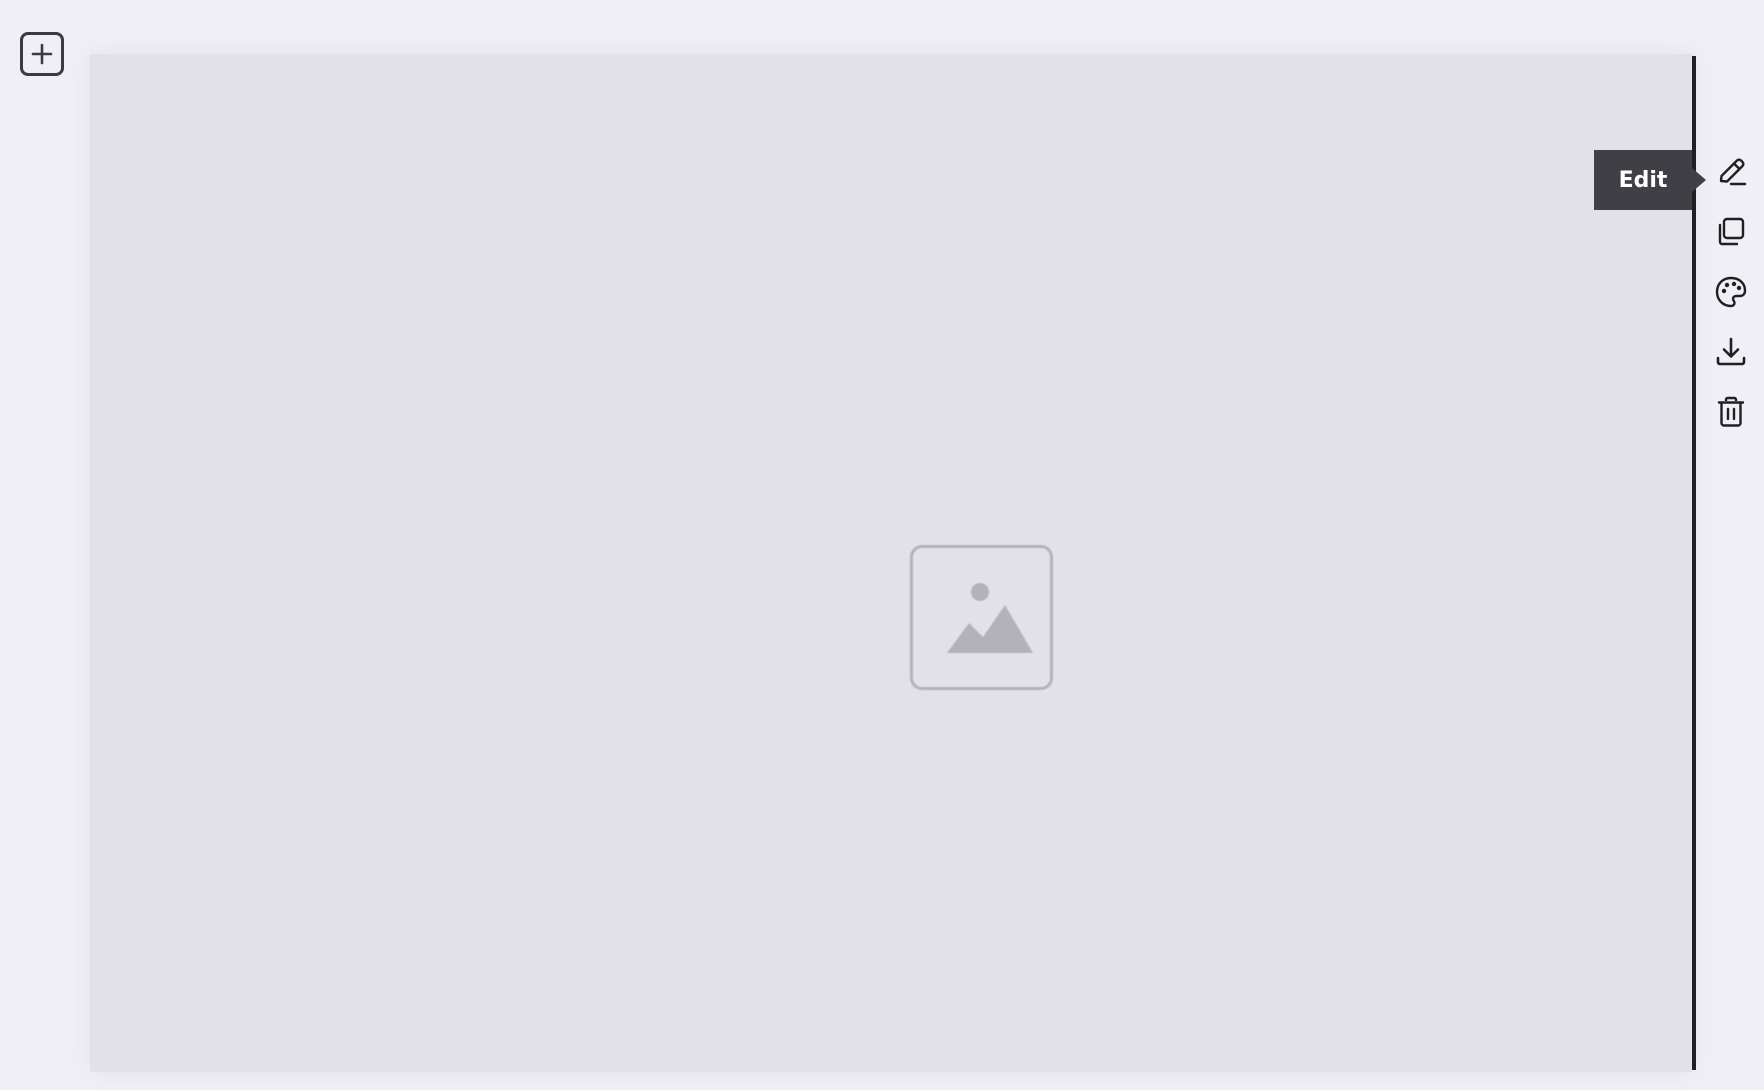  Describe the element at coordinates (1694, 563) in the screenshot. I see `selection-border` at that location.